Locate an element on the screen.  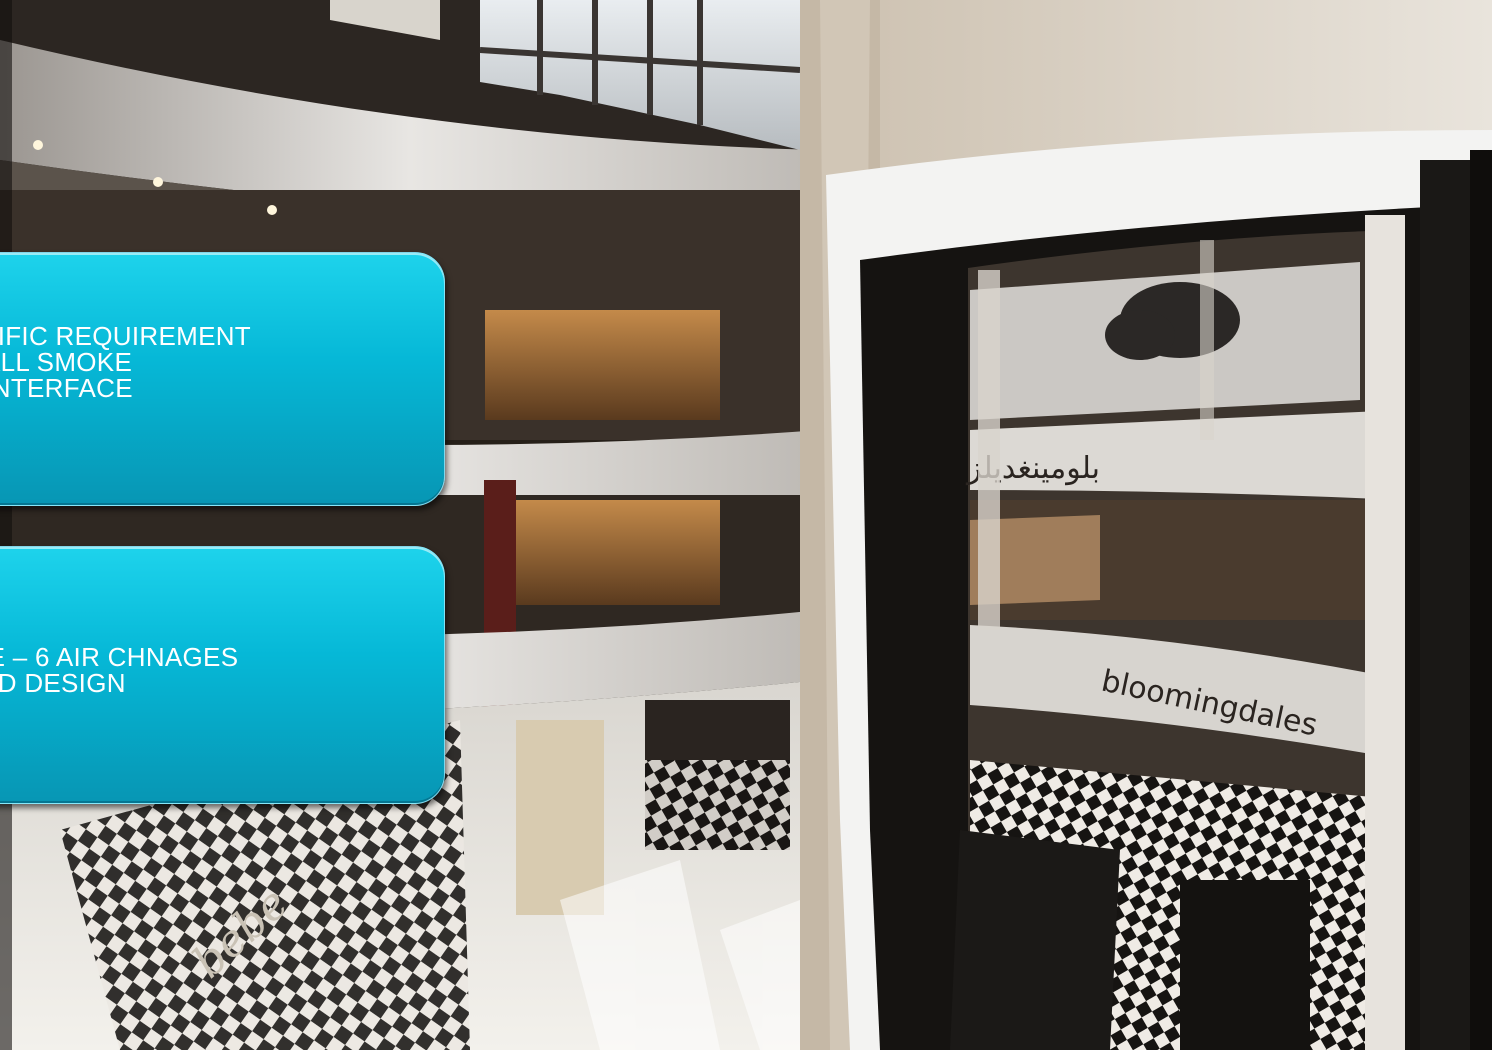
callout-line: T INTERFACE is located at coordinates (66, 388).